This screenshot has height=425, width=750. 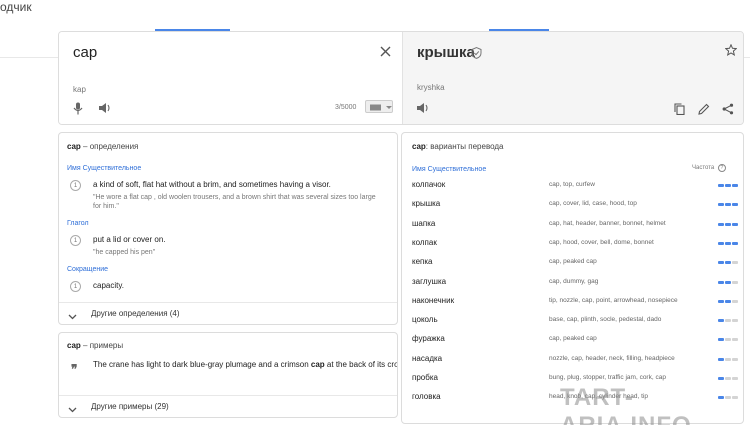 I want to click on copy-icon, so click(x=679, y=109).